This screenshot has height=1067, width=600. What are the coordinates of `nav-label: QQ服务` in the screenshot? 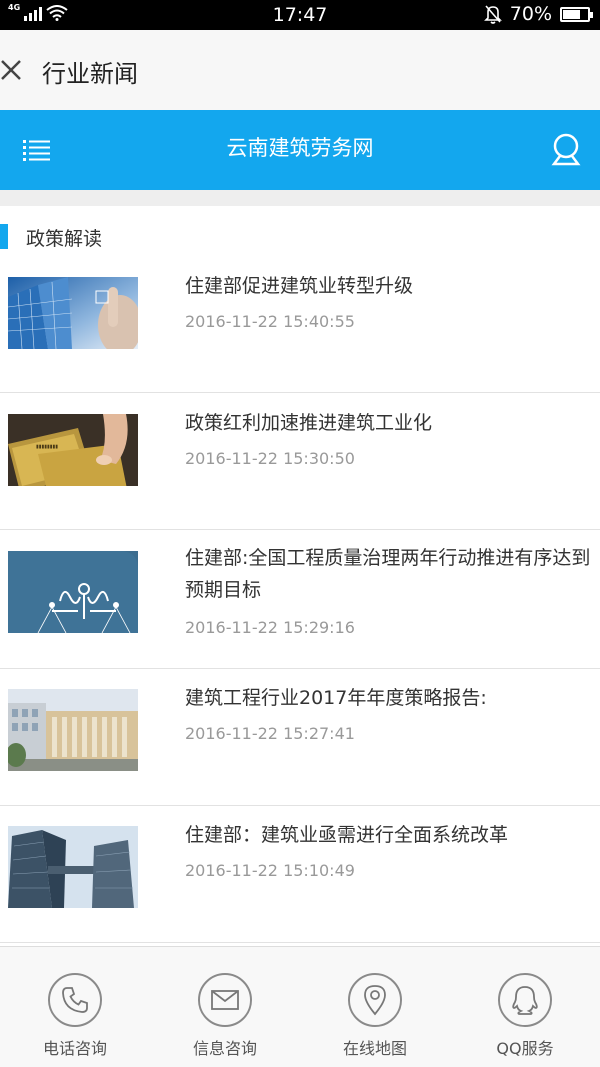 It's located at (525, 1048).